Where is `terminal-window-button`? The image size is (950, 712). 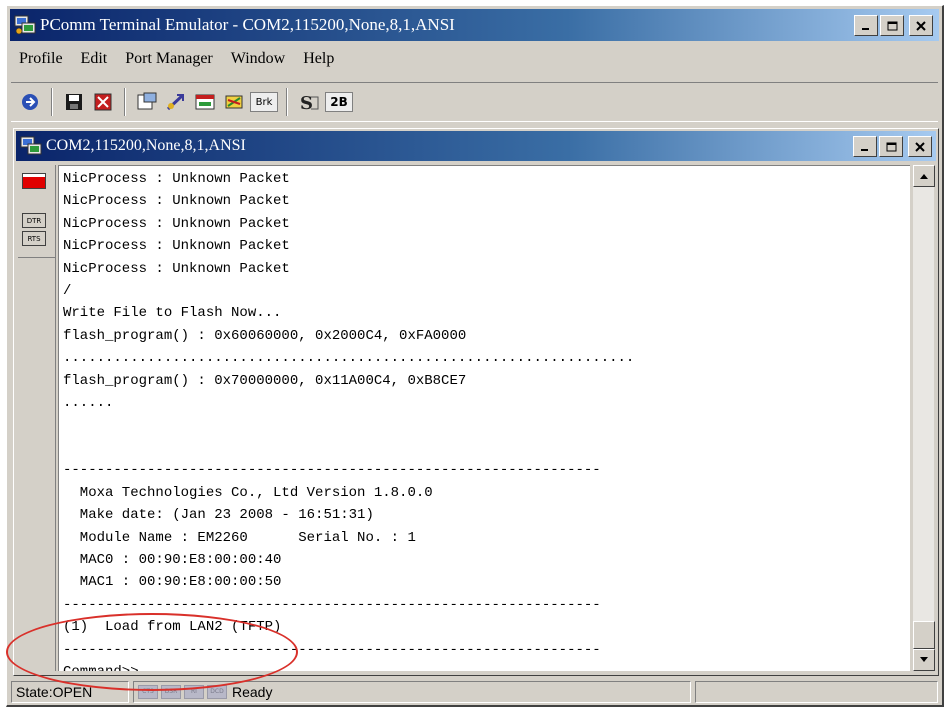
terminal-window-button is located at coordinates (205, 102).